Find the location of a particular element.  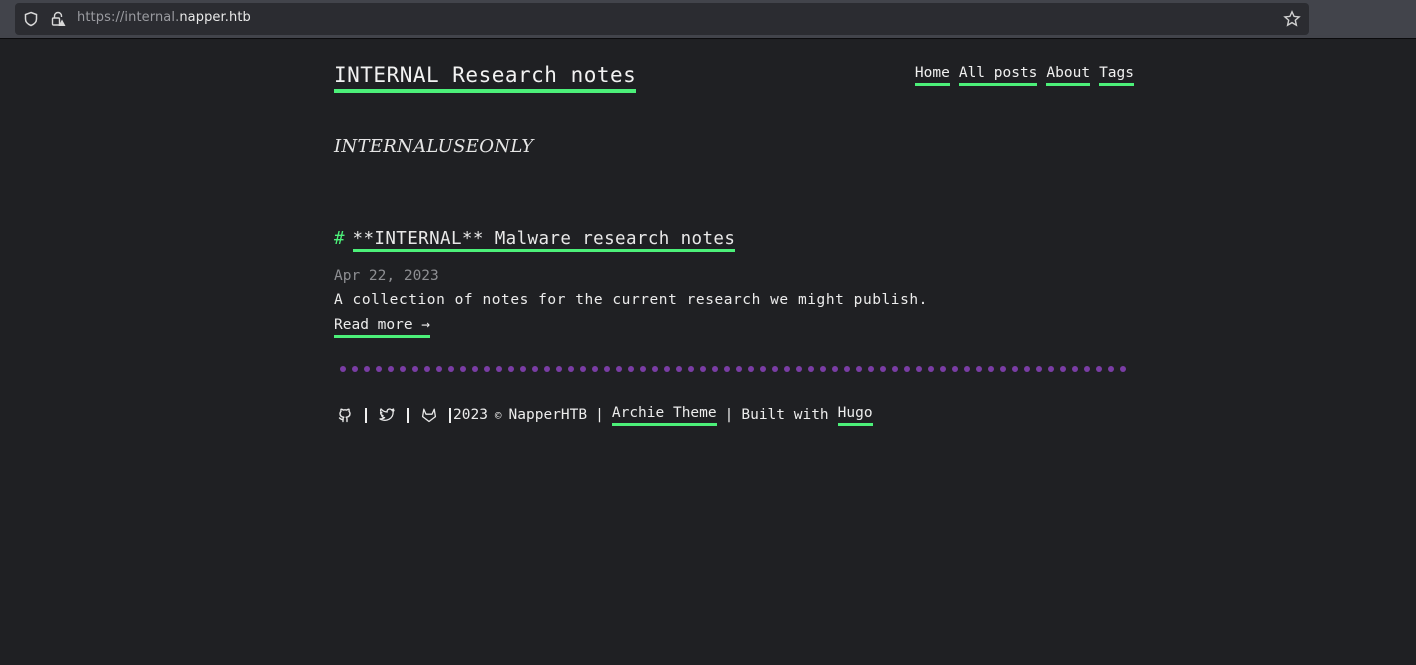

site-title-link: INTERNAL Research notes is located at coordinates (485, 77).